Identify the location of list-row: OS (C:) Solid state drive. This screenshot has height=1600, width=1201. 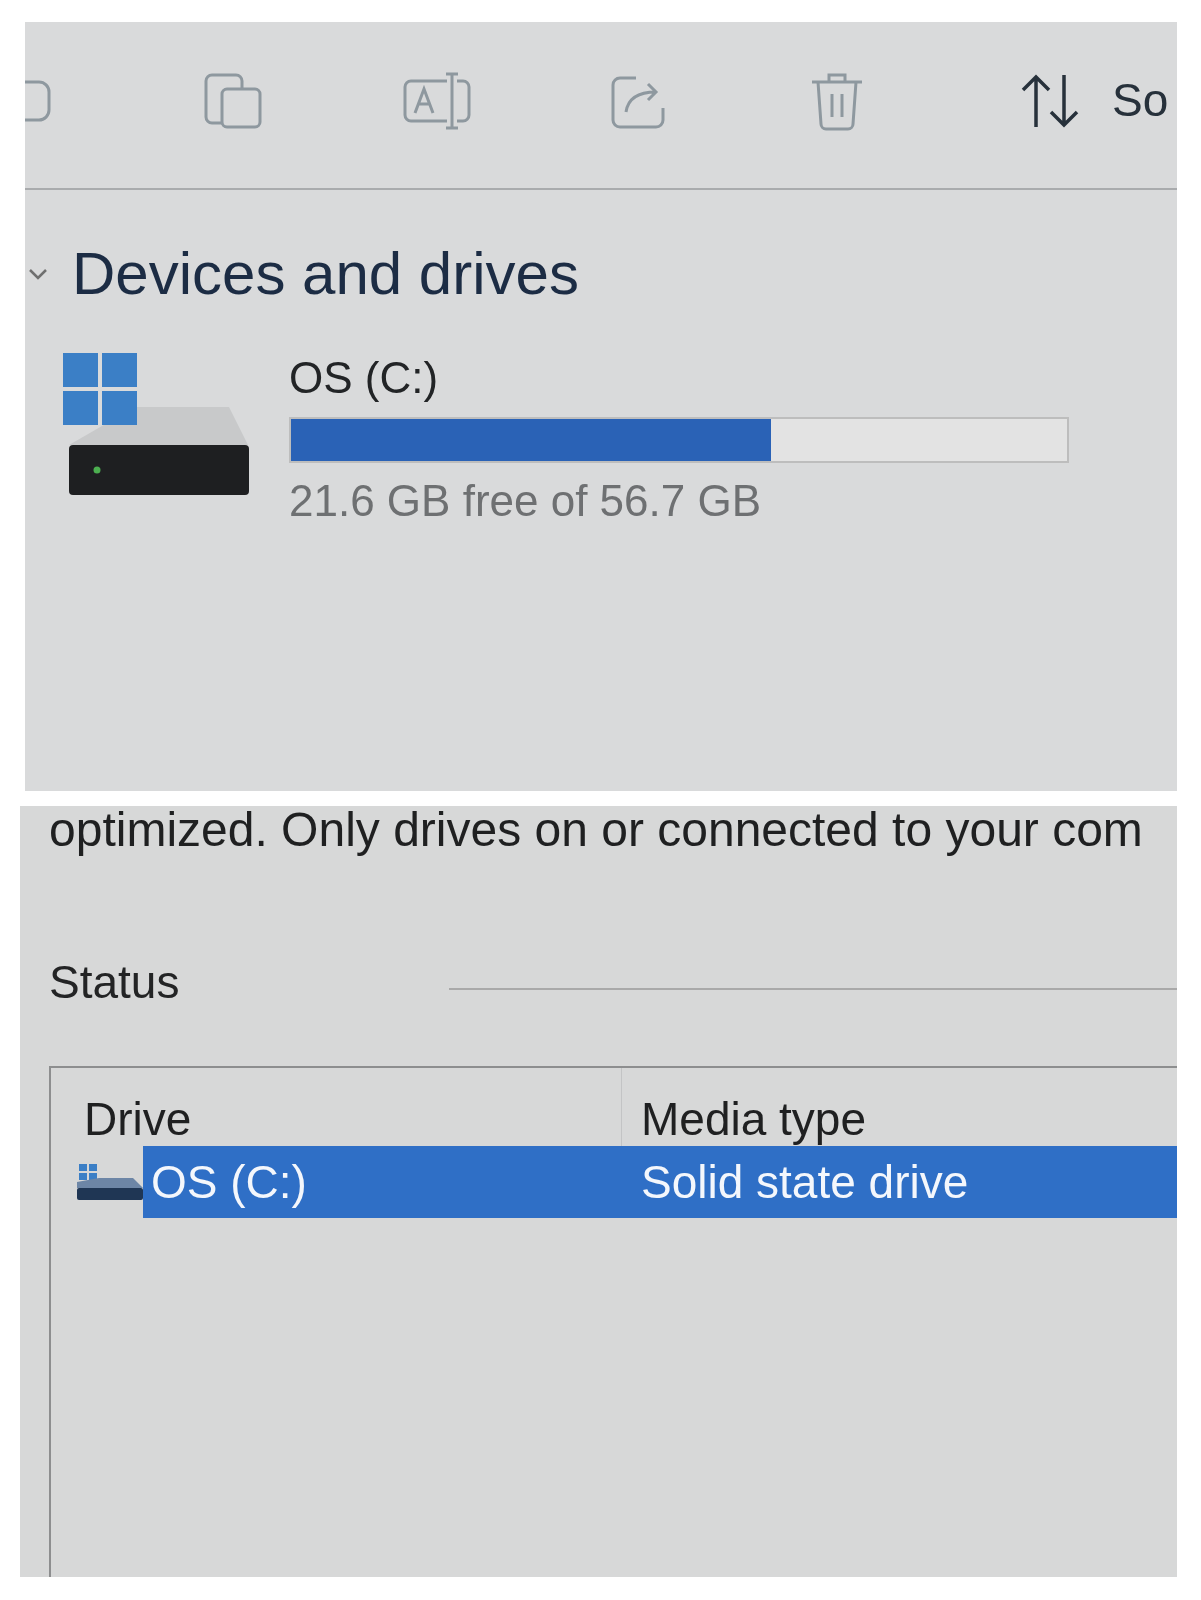
(660, 1182).